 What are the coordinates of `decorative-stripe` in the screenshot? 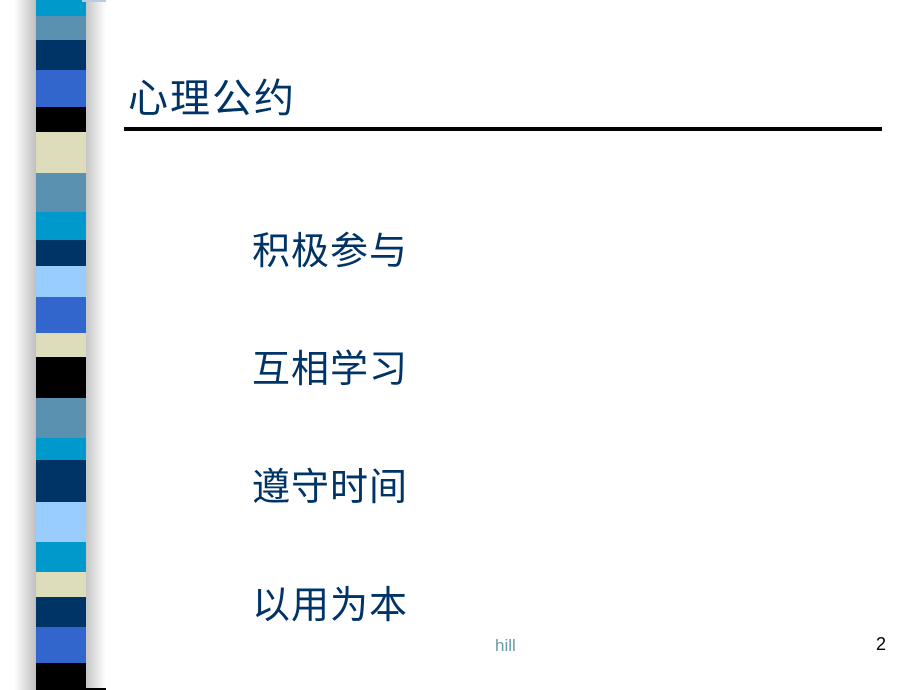 It's located at (61, 345).